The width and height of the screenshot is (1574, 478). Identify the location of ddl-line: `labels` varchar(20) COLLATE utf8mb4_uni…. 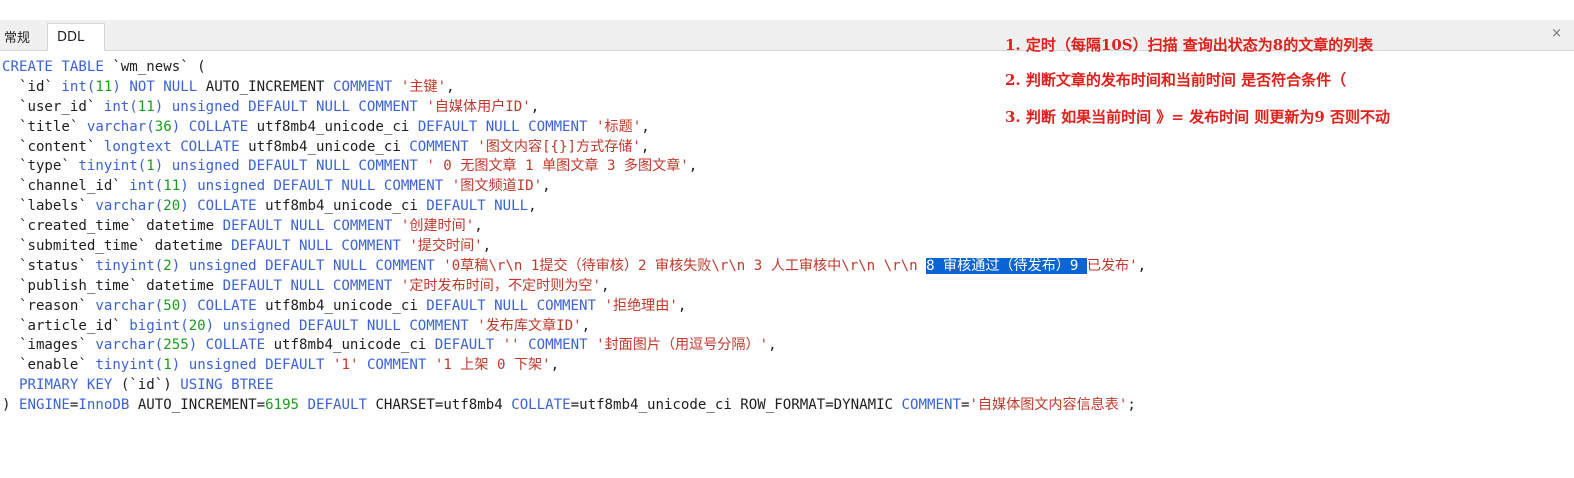
(574, 207).